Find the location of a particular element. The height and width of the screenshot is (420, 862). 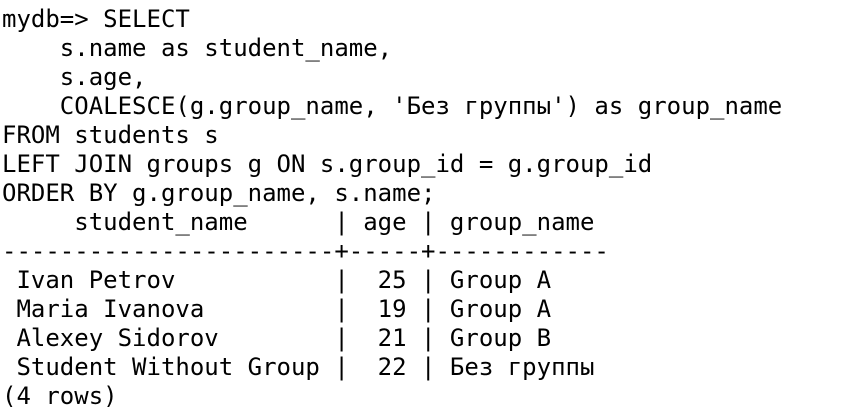

query-line: s.name as student_name, is located at coordinates (197, 48).